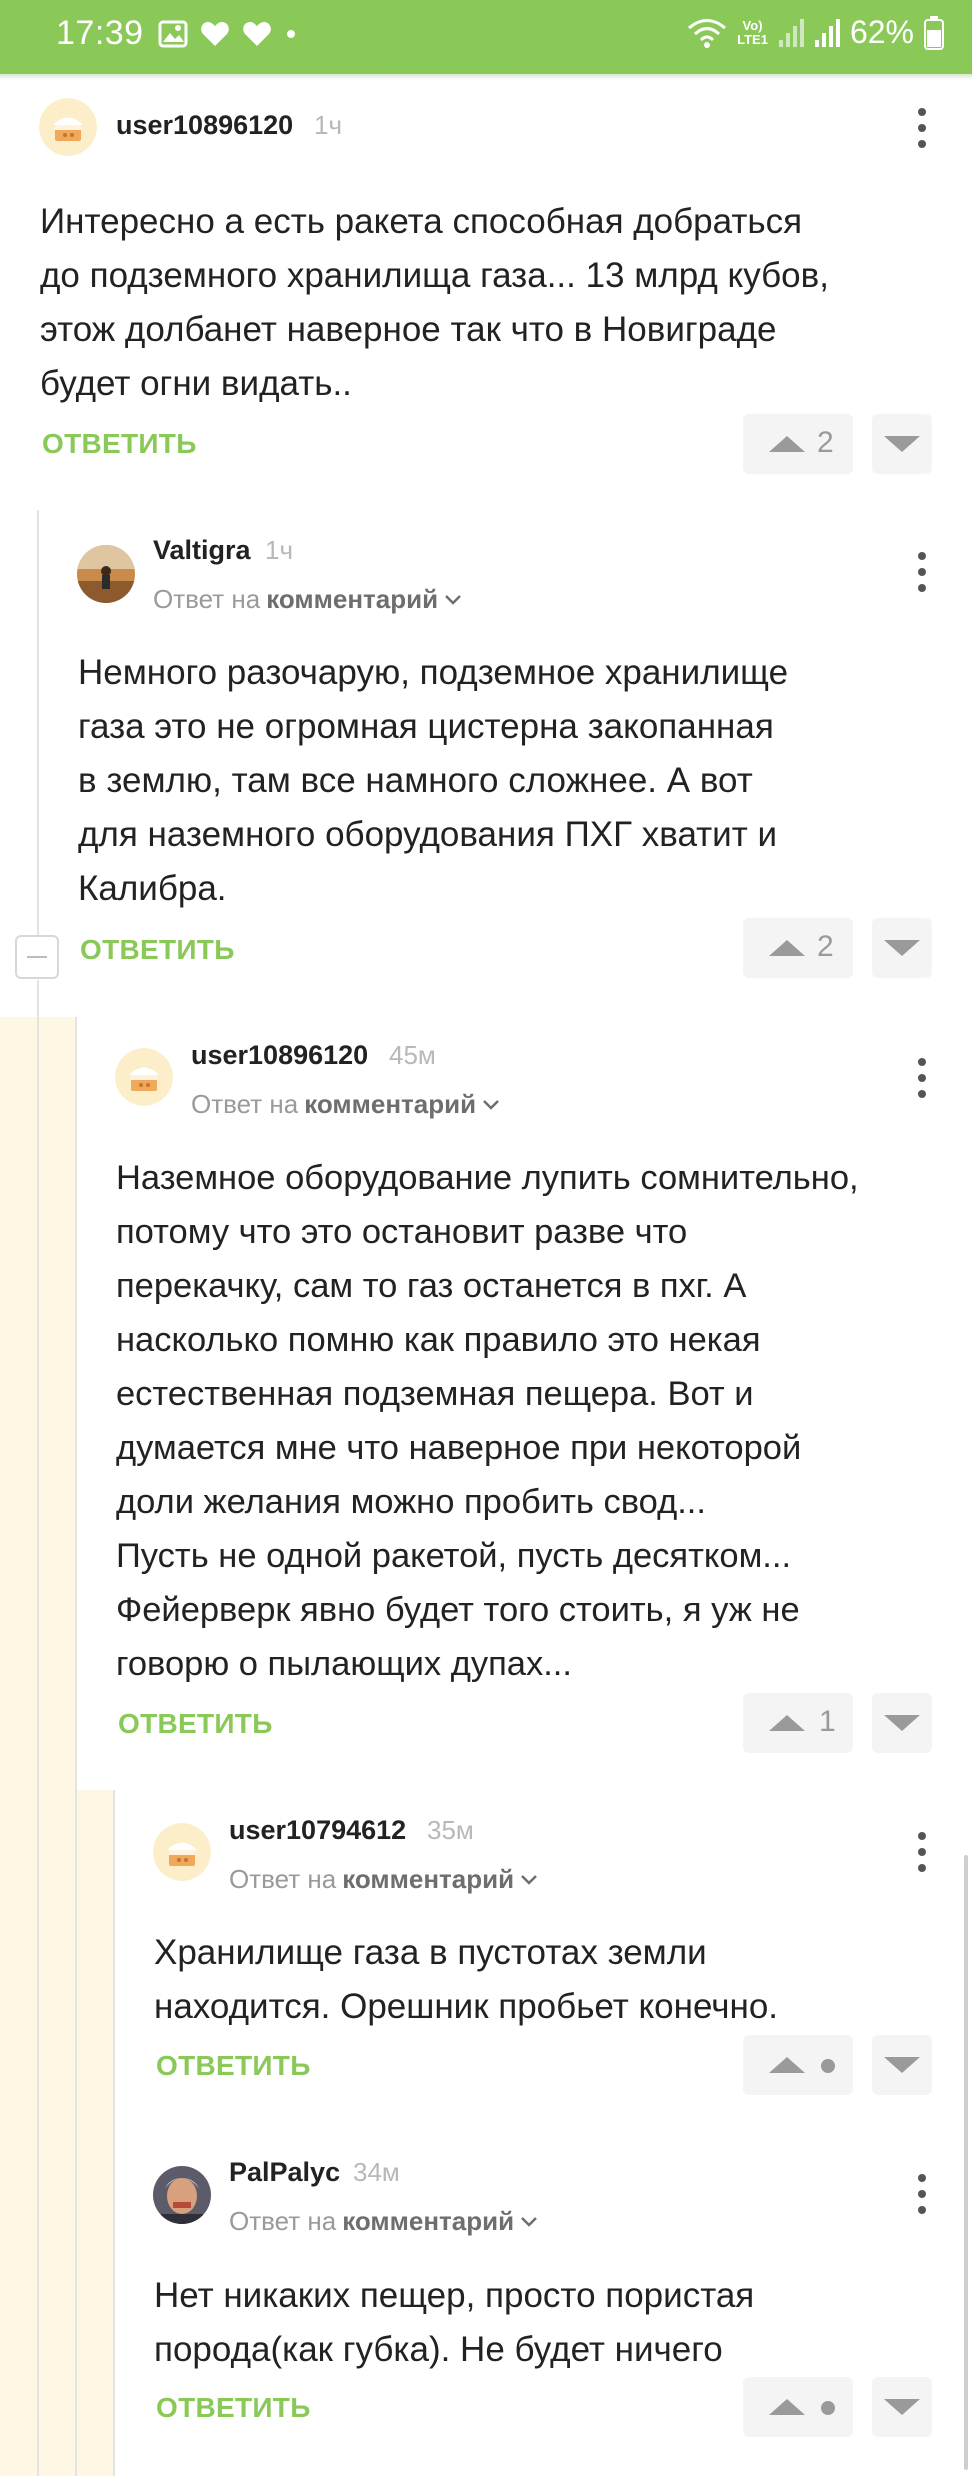  What do you see at coordinates (966, 2162) in the screenshot?
I see `scrollbar` at bounding box center [966, 2162].